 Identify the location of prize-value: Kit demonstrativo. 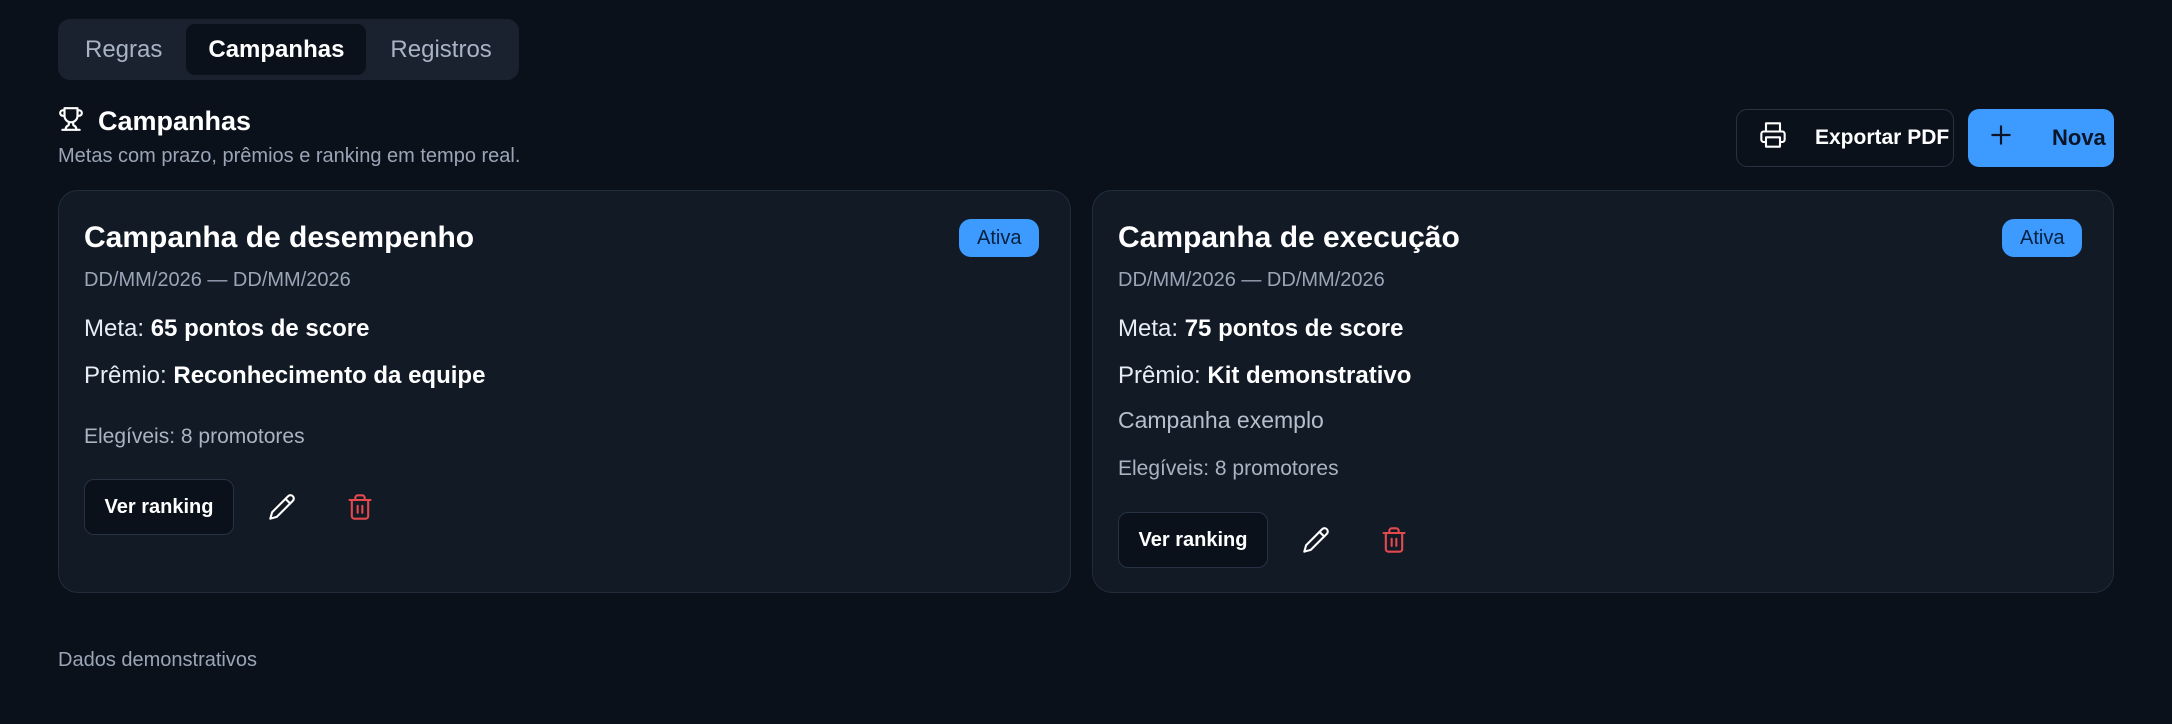
(1309, 375).